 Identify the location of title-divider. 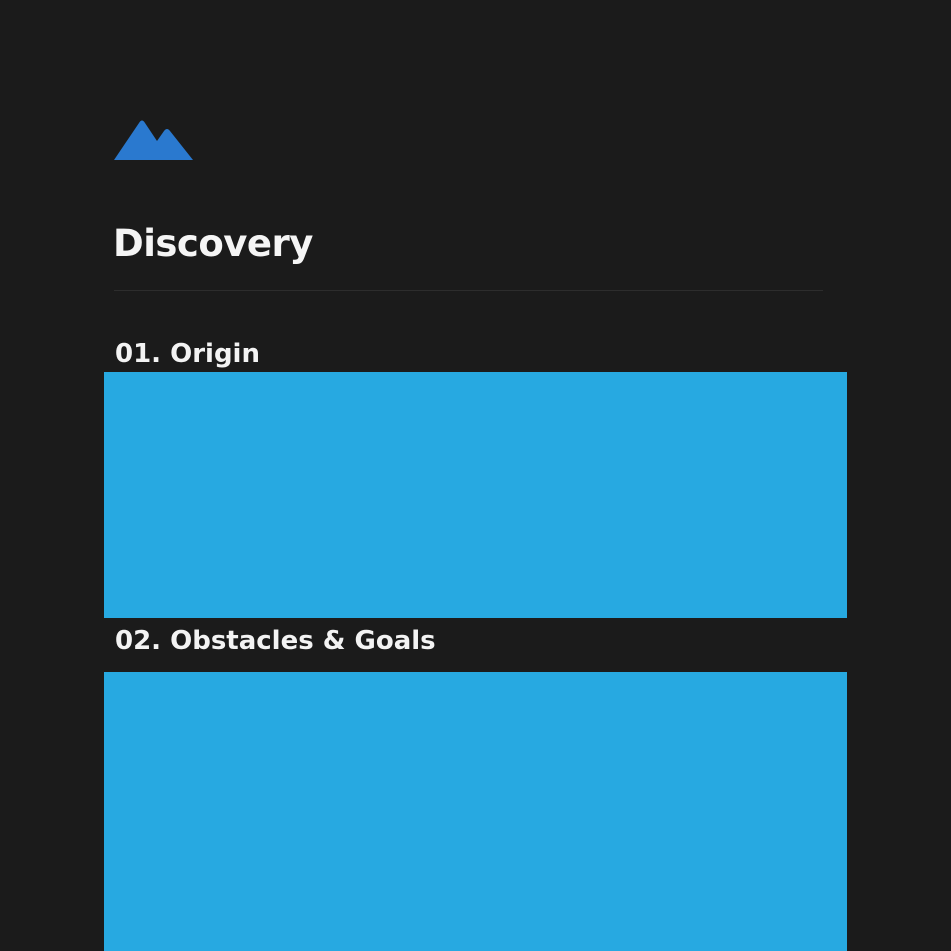
(468, 290).